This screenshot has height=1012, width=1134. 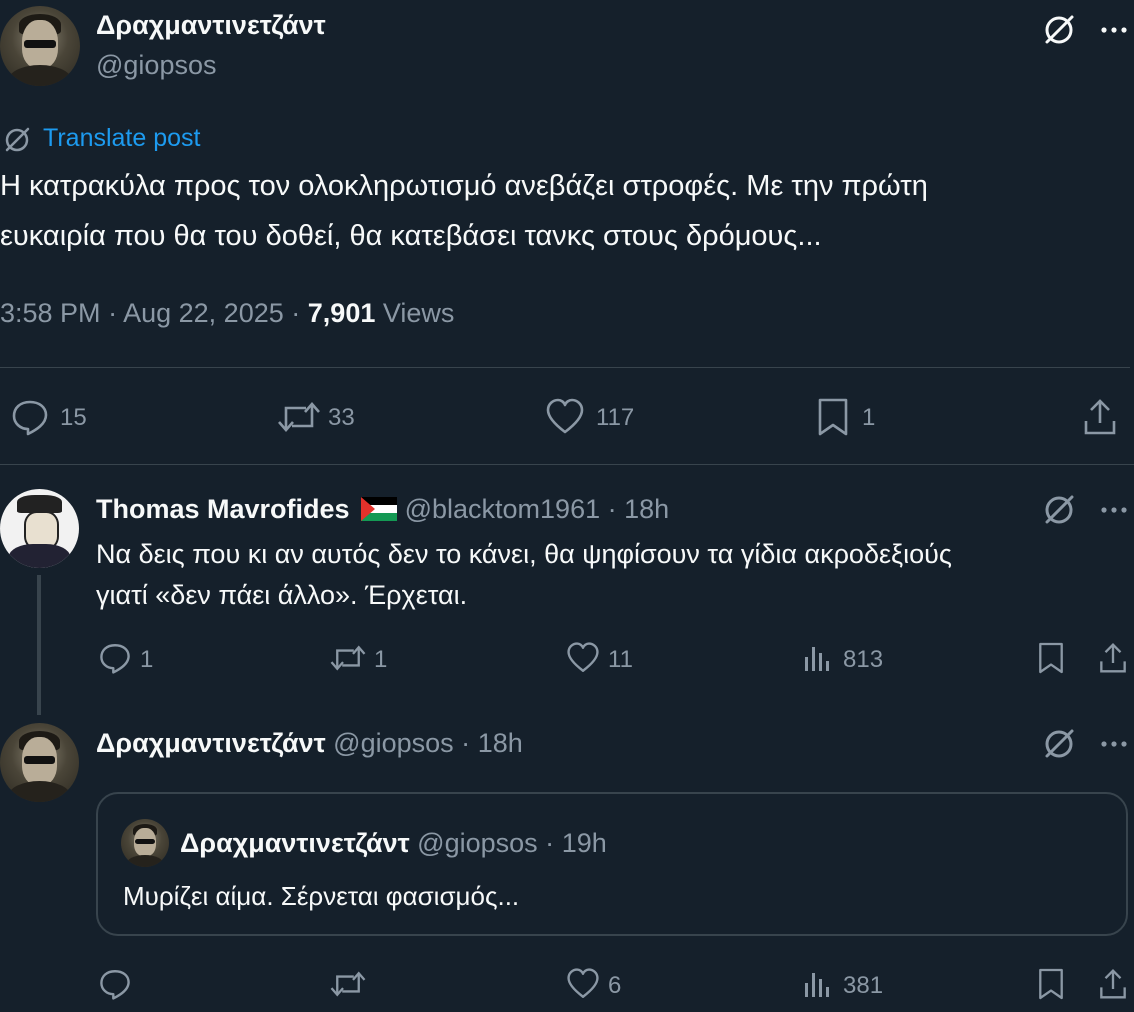 What do you see at coordinates (121, 138) in the screenshot?
I see `translate-post-link: Translate post` at bounding box center [121, 138].